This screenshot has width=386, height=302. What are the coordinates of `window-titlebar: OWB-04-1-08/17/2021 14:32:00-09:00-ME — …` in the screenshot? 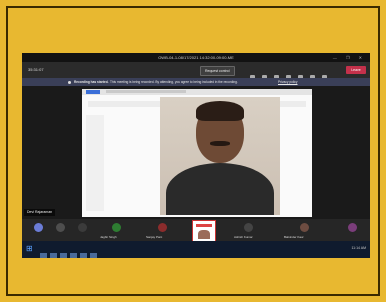 It's located at (196, 57).